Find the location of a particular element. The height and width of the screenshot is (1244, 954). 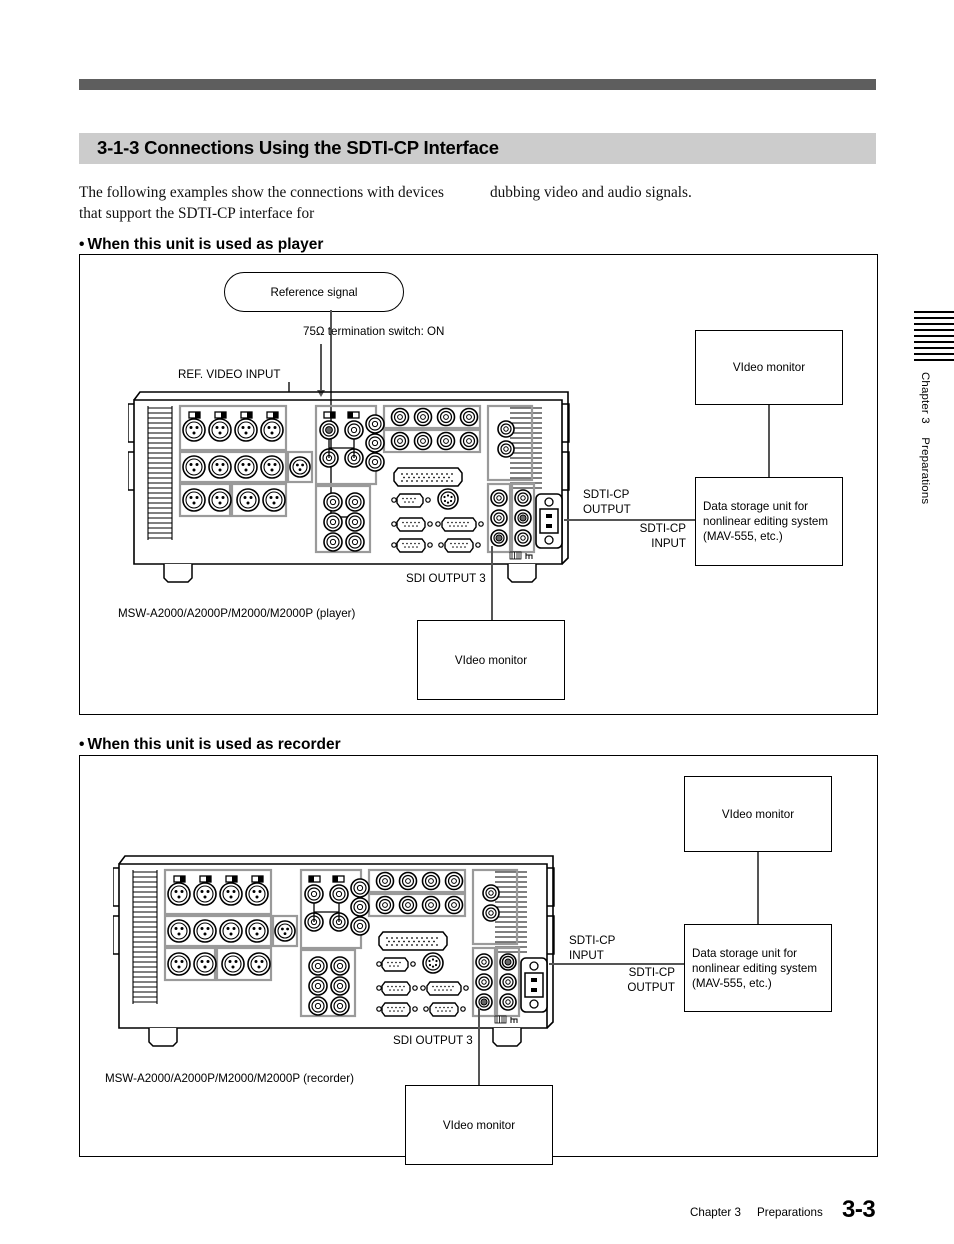

reference-signal-label: Reference signal is located at coordinates (314, 292).